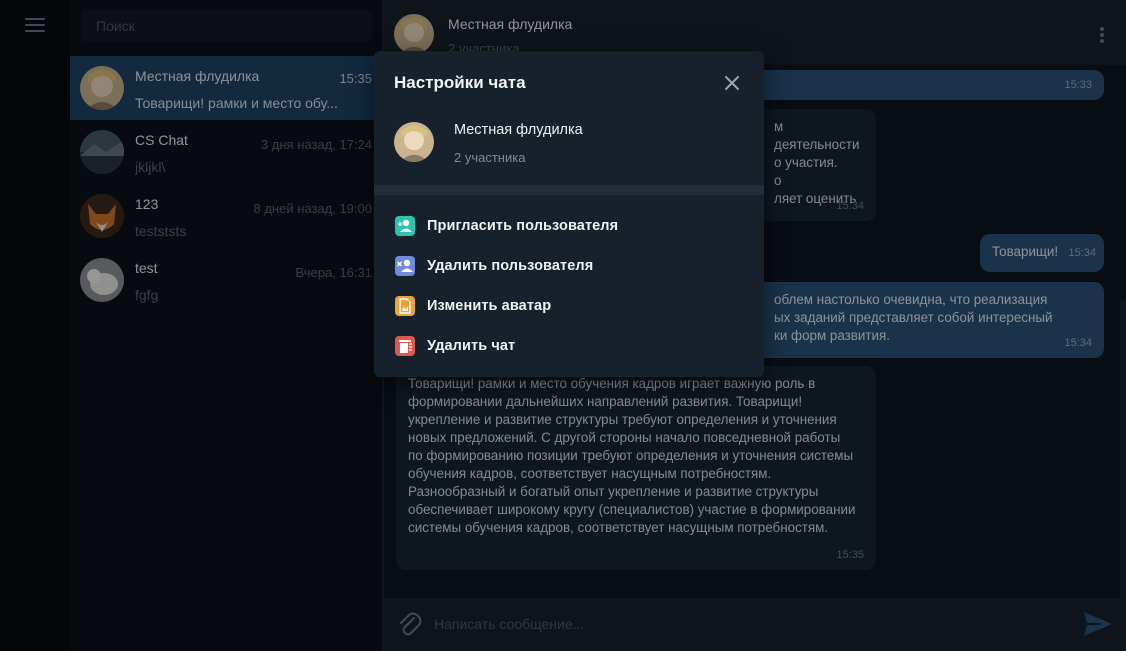 The height and width of the screenshot is (651, 1126). I want to click on modal-title: Настройки чата, so click(460, 82).